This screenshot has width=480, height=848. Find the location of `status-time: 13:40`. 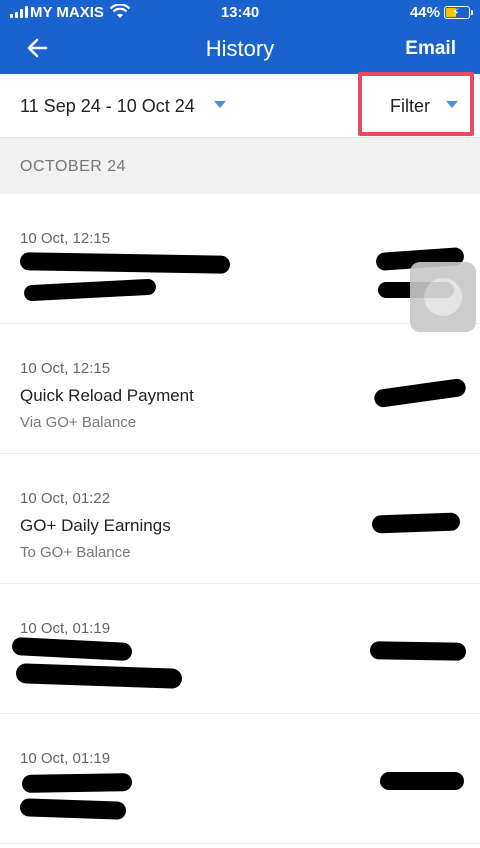

status-time: 13:40 is located at coordinates (240, 12).